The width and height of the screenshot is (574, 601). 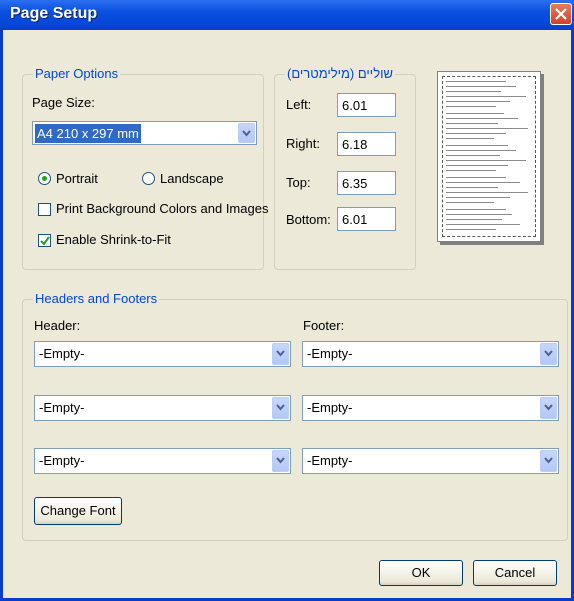 I want to click on radio-selected-dot, so click(x=44, y=178).